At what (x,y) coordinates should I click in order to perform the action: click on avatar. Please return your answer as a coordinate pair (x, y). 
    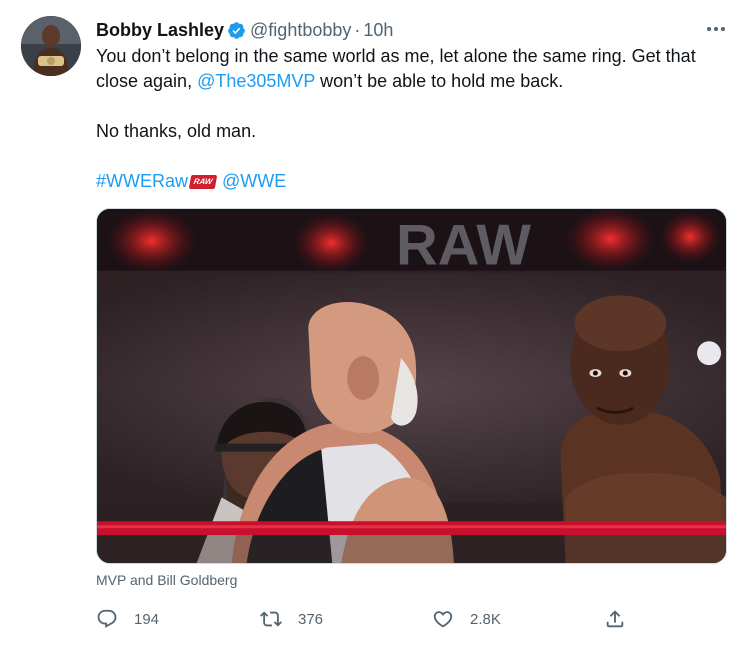
    Looking at the image, I should click on (51, 46).